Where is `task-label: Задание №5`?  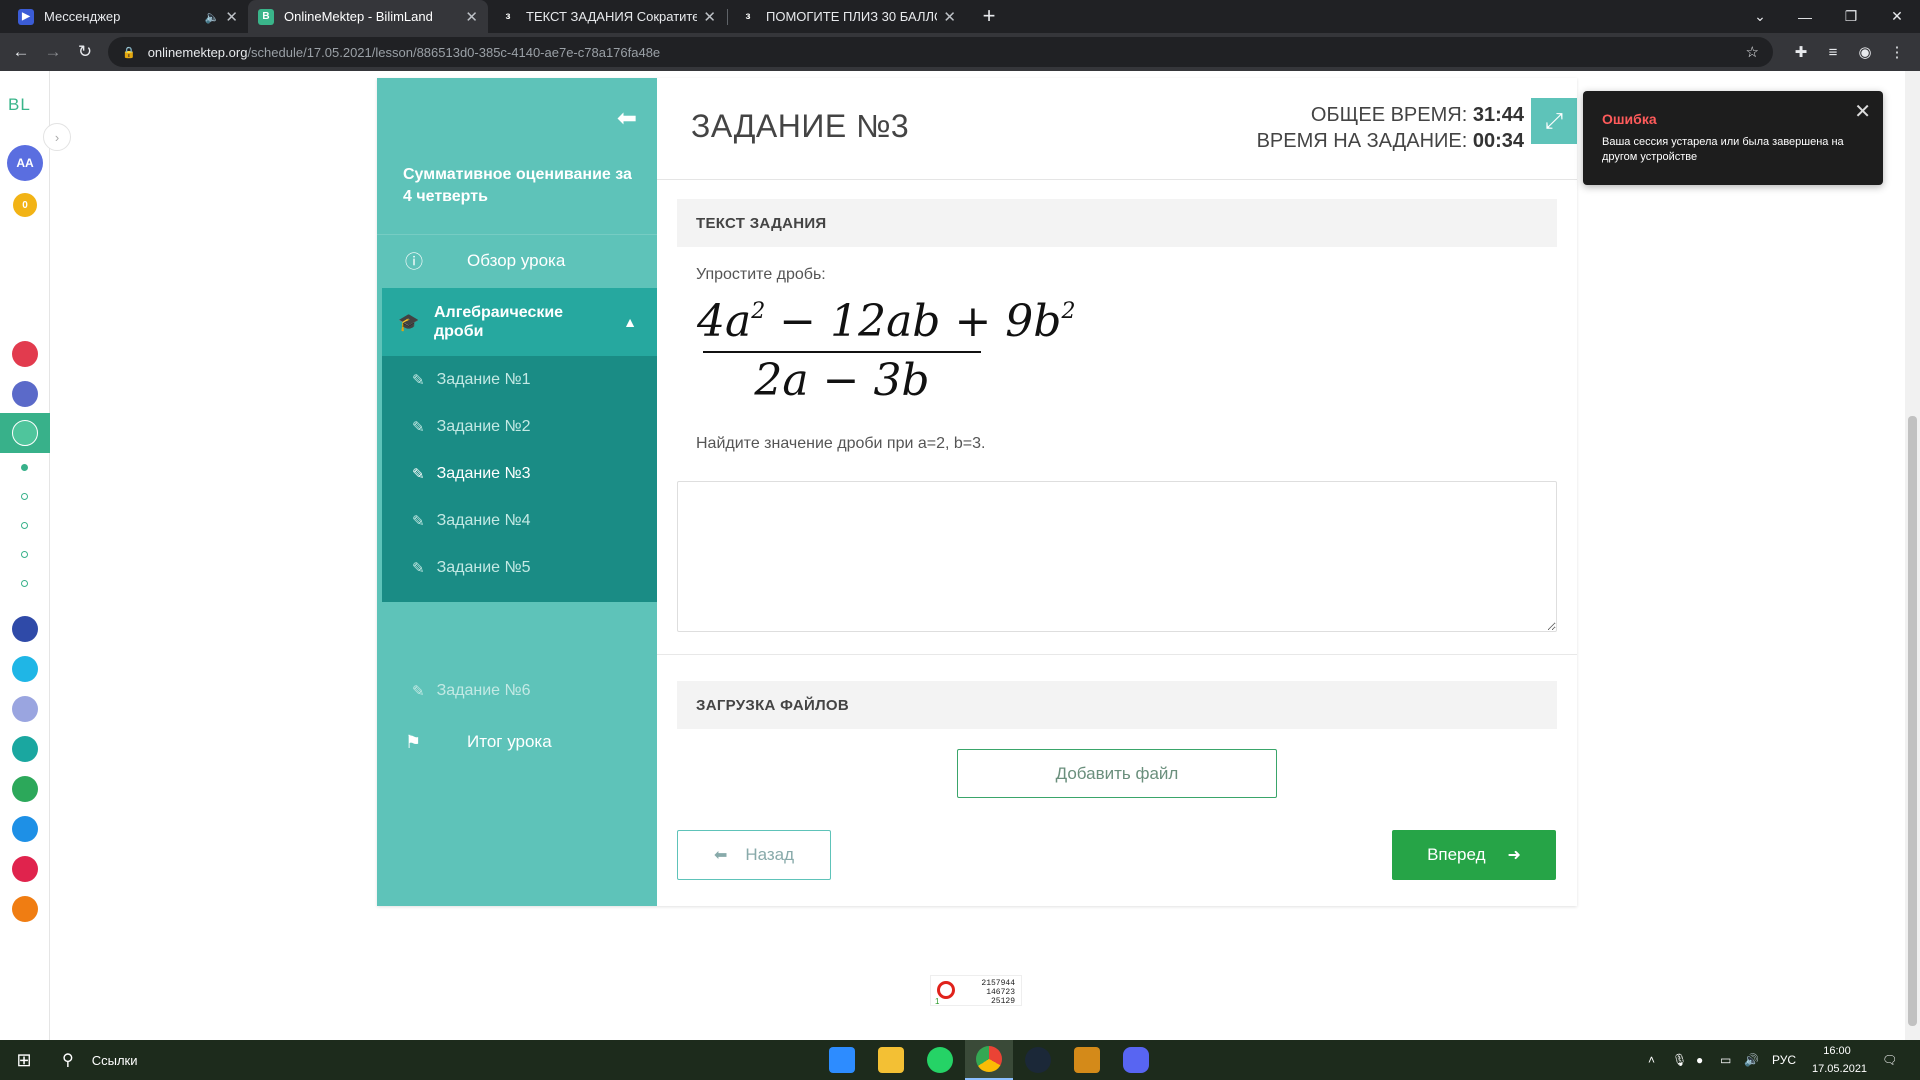 task-label: Задание №5 is located at coordinates (483, 567).